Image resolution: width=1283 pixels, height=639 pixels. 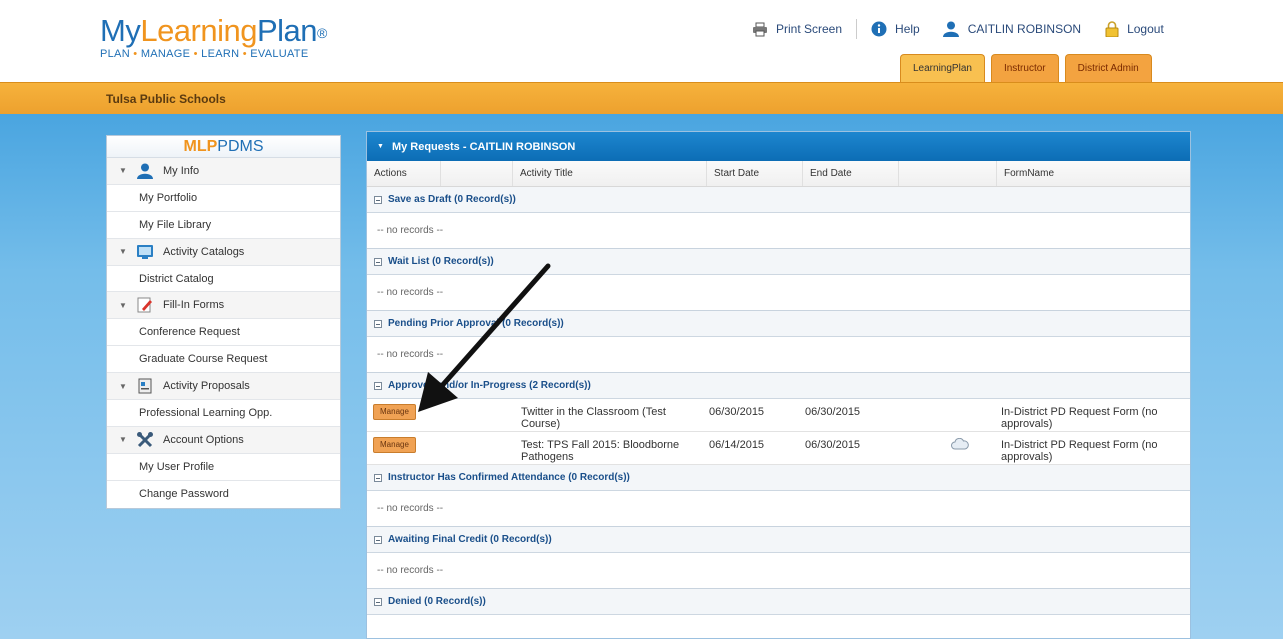 I want to click on printer-icon, so click(x=760, y=29).